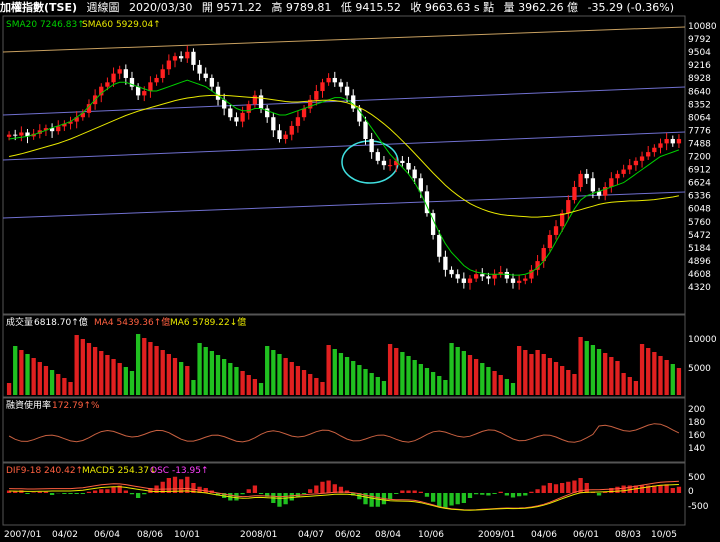  I want to click on price-tick-label: 6048, so click(699, 210).